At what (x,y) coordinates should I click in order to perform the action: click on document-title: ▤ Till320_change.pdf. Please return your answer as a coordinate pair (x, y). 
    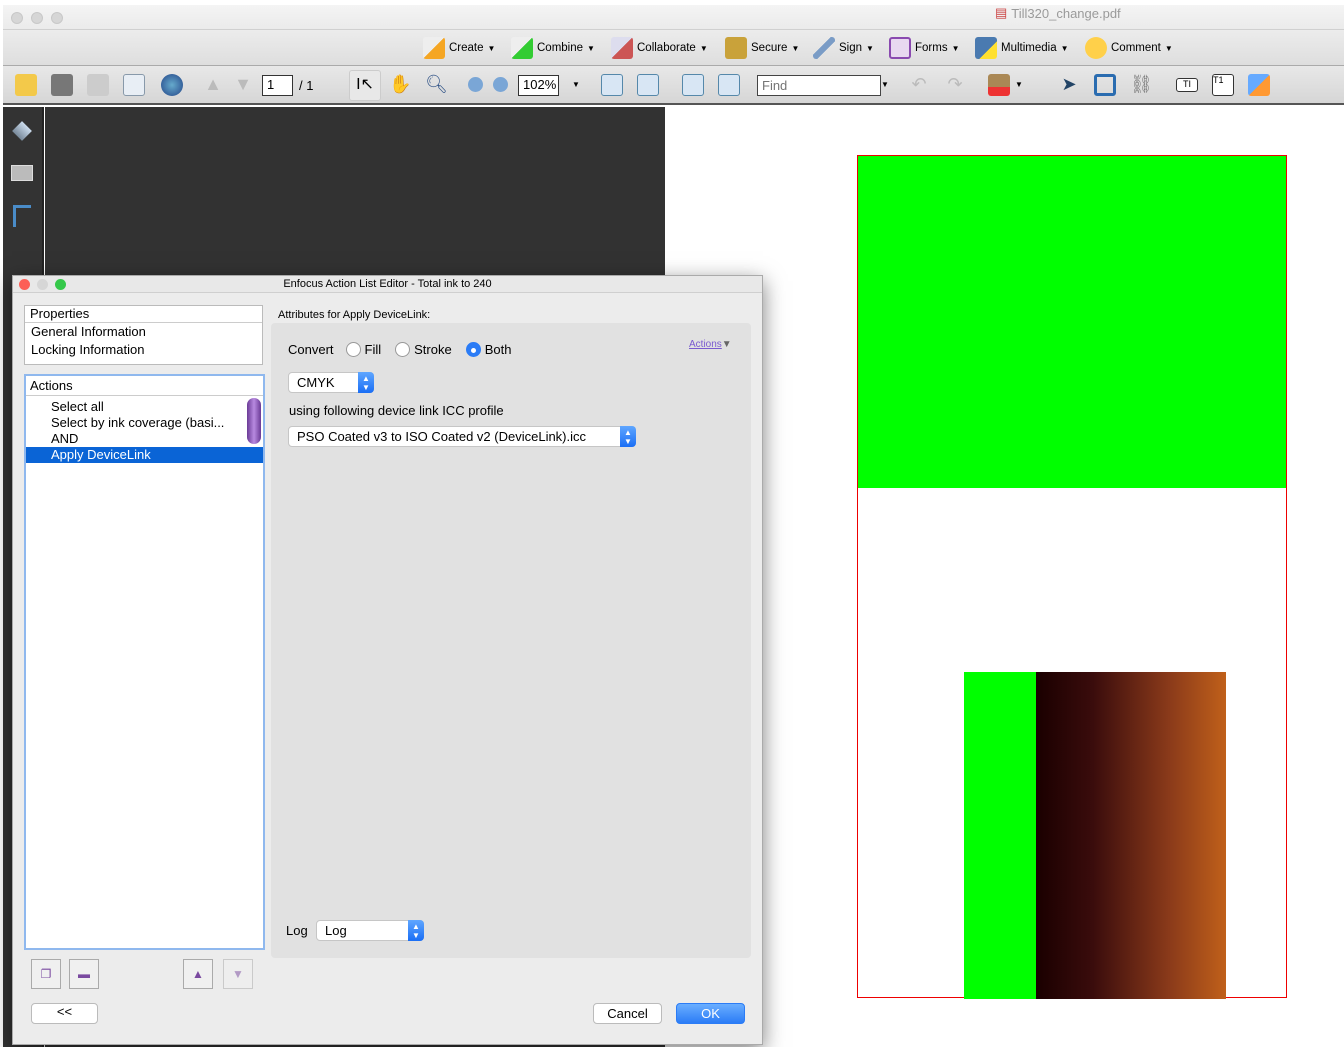
    Looking at the image, I should click on (1058, 13).